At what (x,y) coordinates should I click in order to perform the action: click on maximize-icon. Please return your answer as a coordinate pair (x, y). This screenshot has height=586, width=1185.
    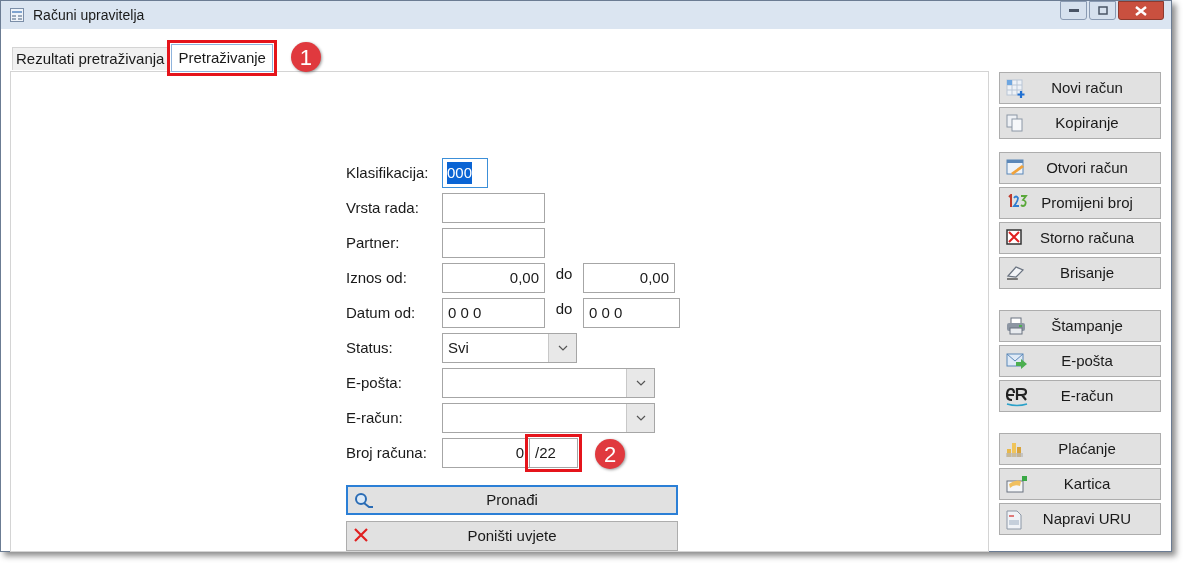
    Looking at the image, I should click on (1102, 10).